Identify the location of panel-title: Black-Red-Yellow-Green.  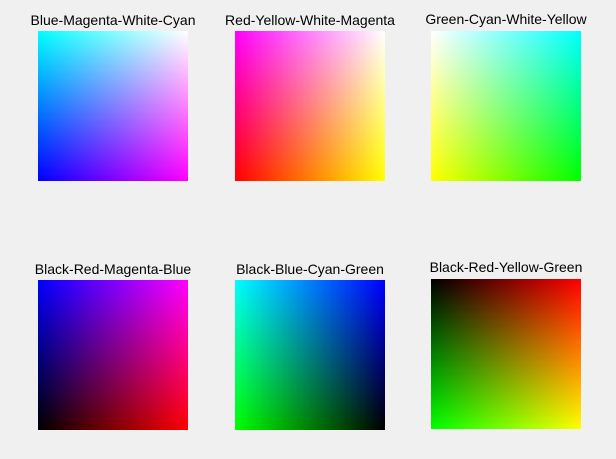
(506, 267).